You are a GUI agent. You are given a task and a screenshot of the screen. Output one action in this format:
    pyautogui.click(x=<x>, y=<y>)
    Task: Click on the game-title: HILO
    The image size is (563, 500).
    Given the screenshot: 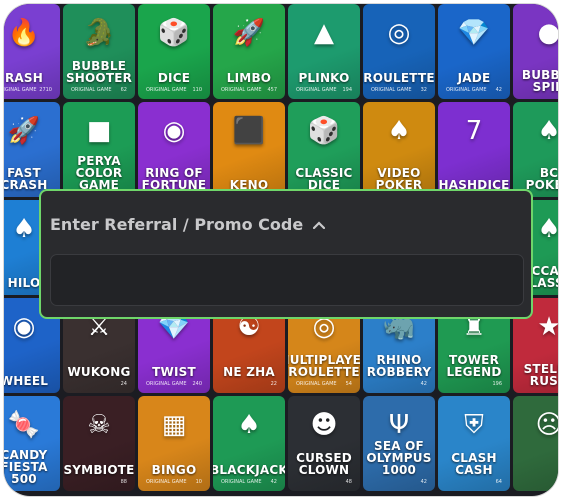 What is the action you would take?
    pyautogui.click(x=24, y=283)
    